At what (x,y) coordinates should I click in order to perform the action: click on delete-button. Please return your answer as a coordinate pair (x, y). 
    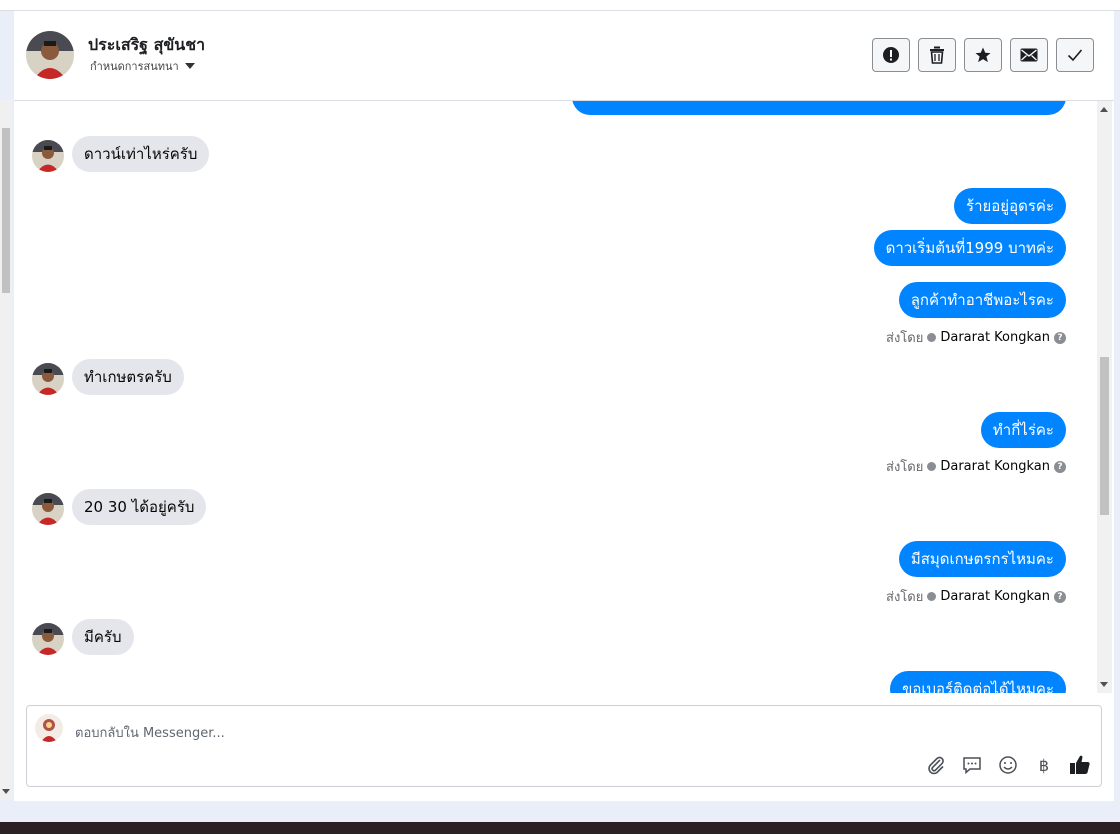
    Looking at the image, I should click on (937, 55).